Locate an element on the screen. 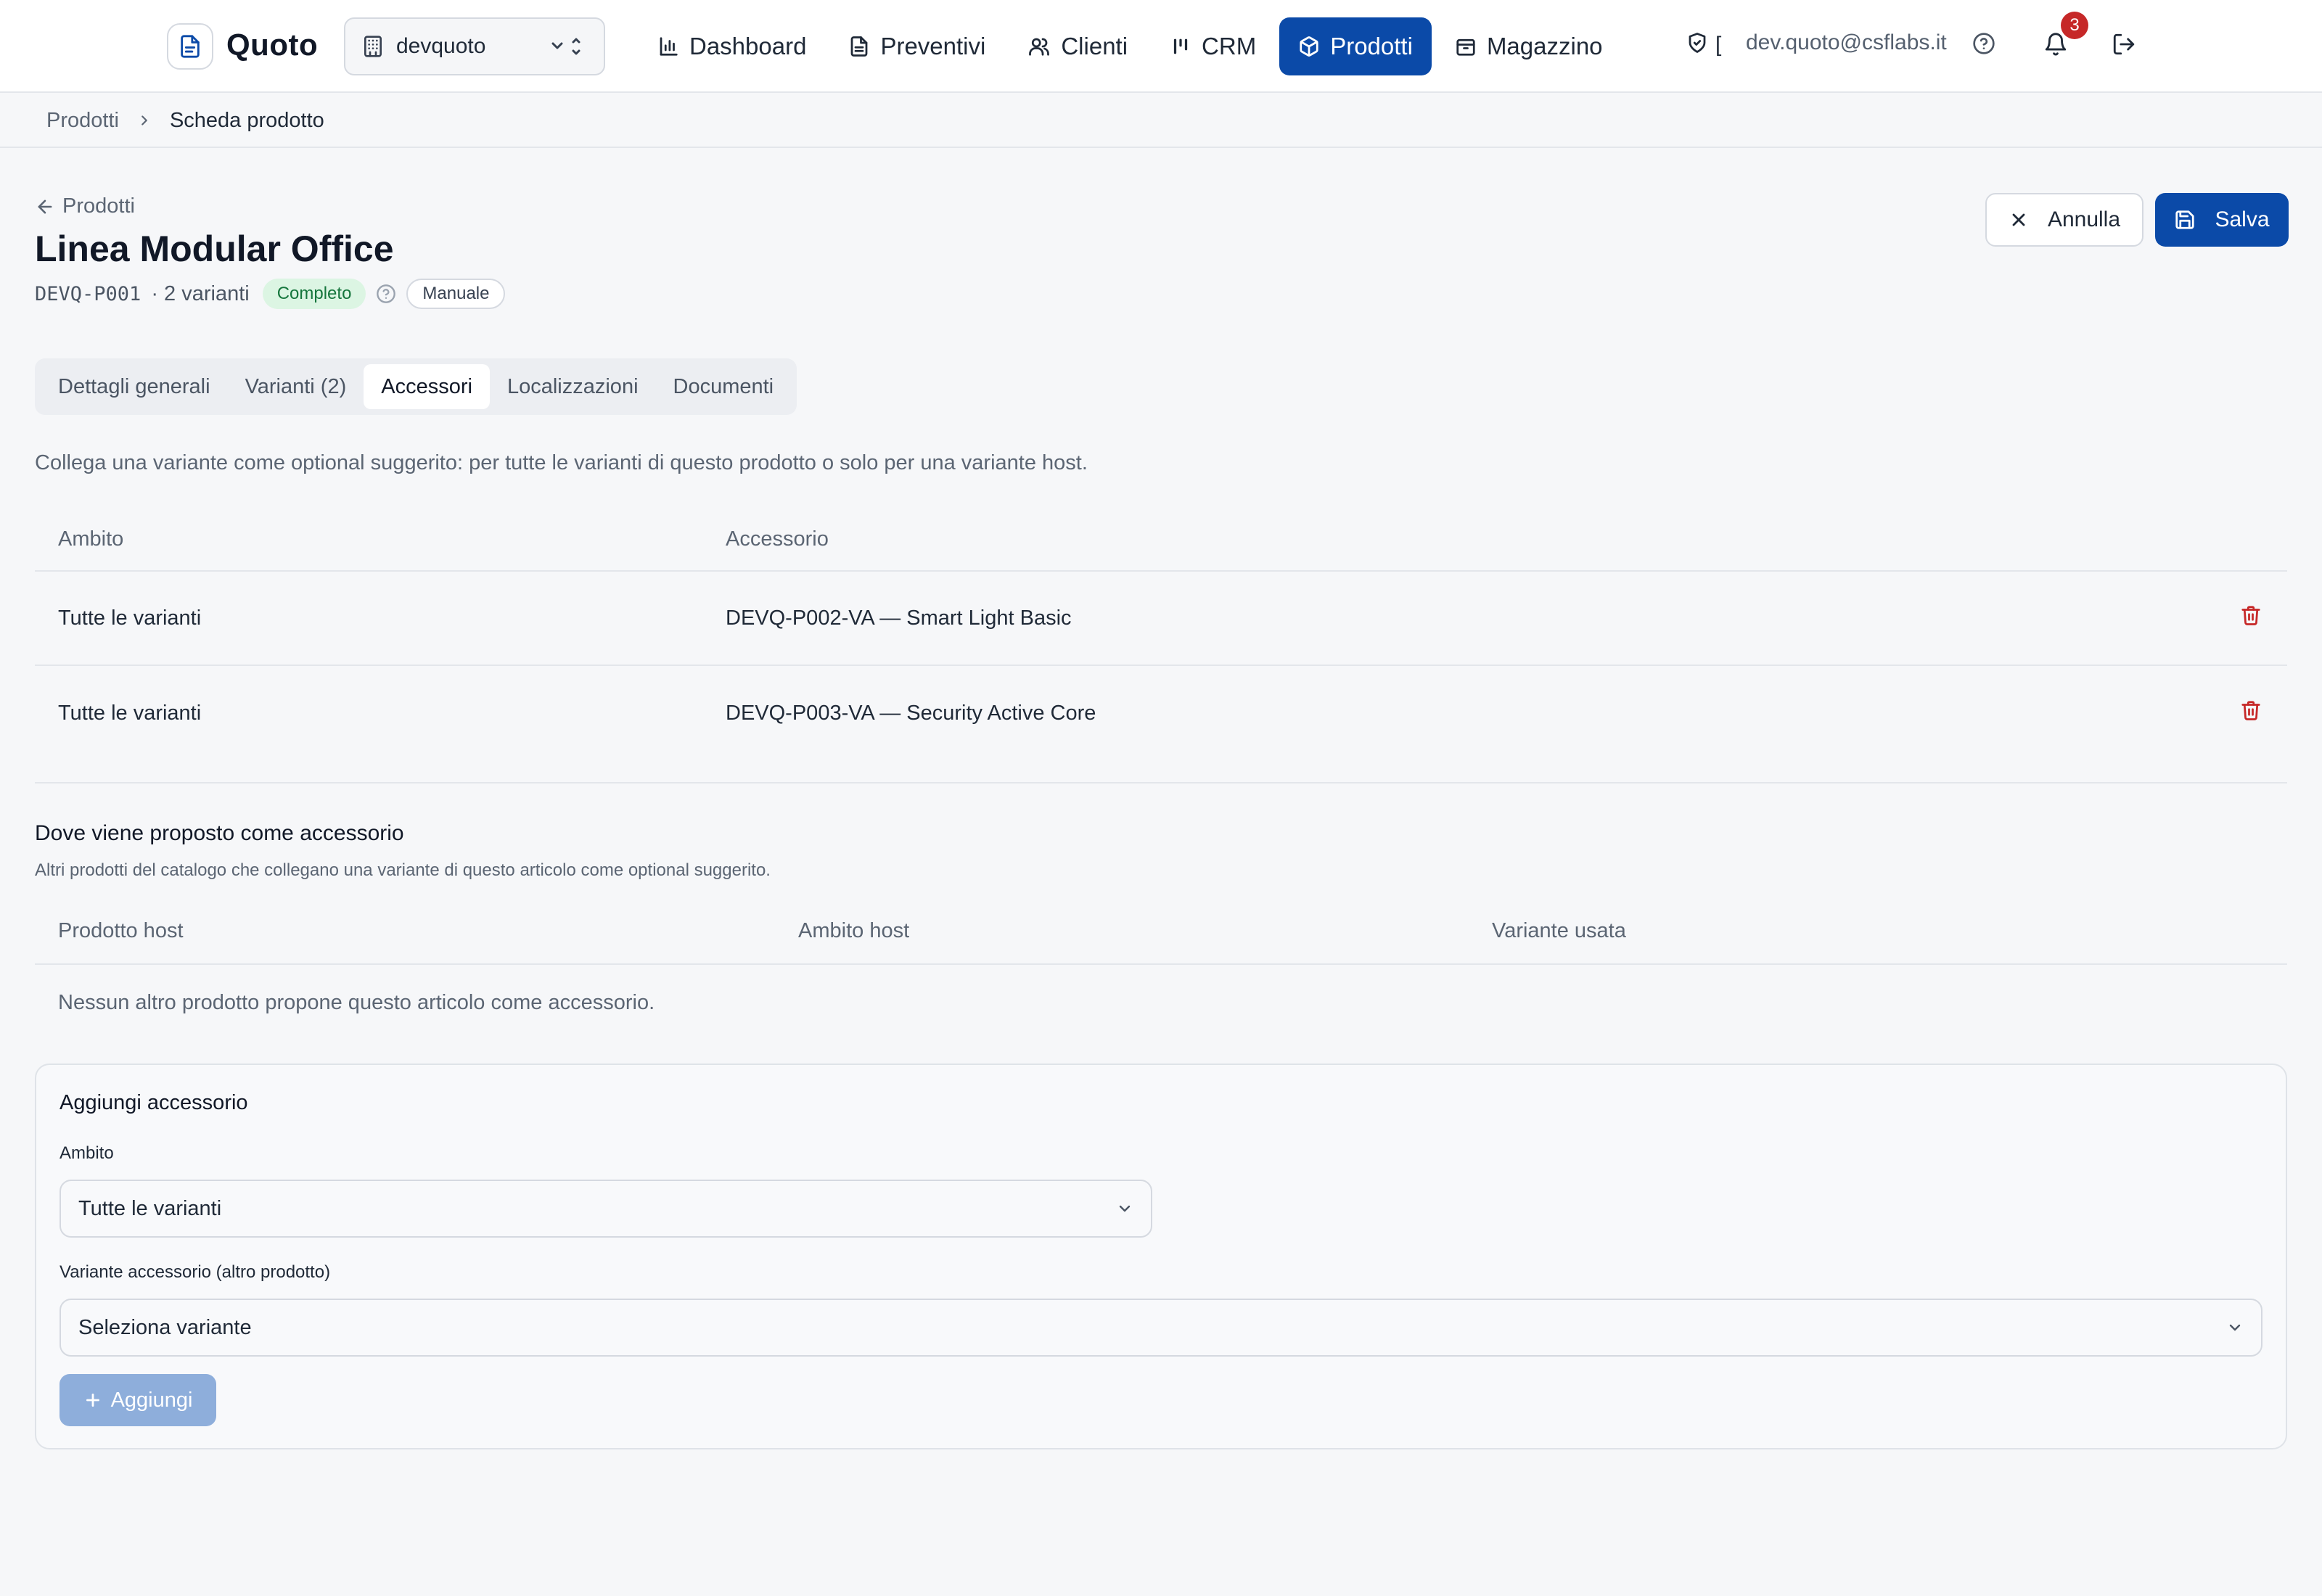 Image resolution: width=2322 pixels, height=1596 pixels. building-icon is located at coordinates (373, 46).